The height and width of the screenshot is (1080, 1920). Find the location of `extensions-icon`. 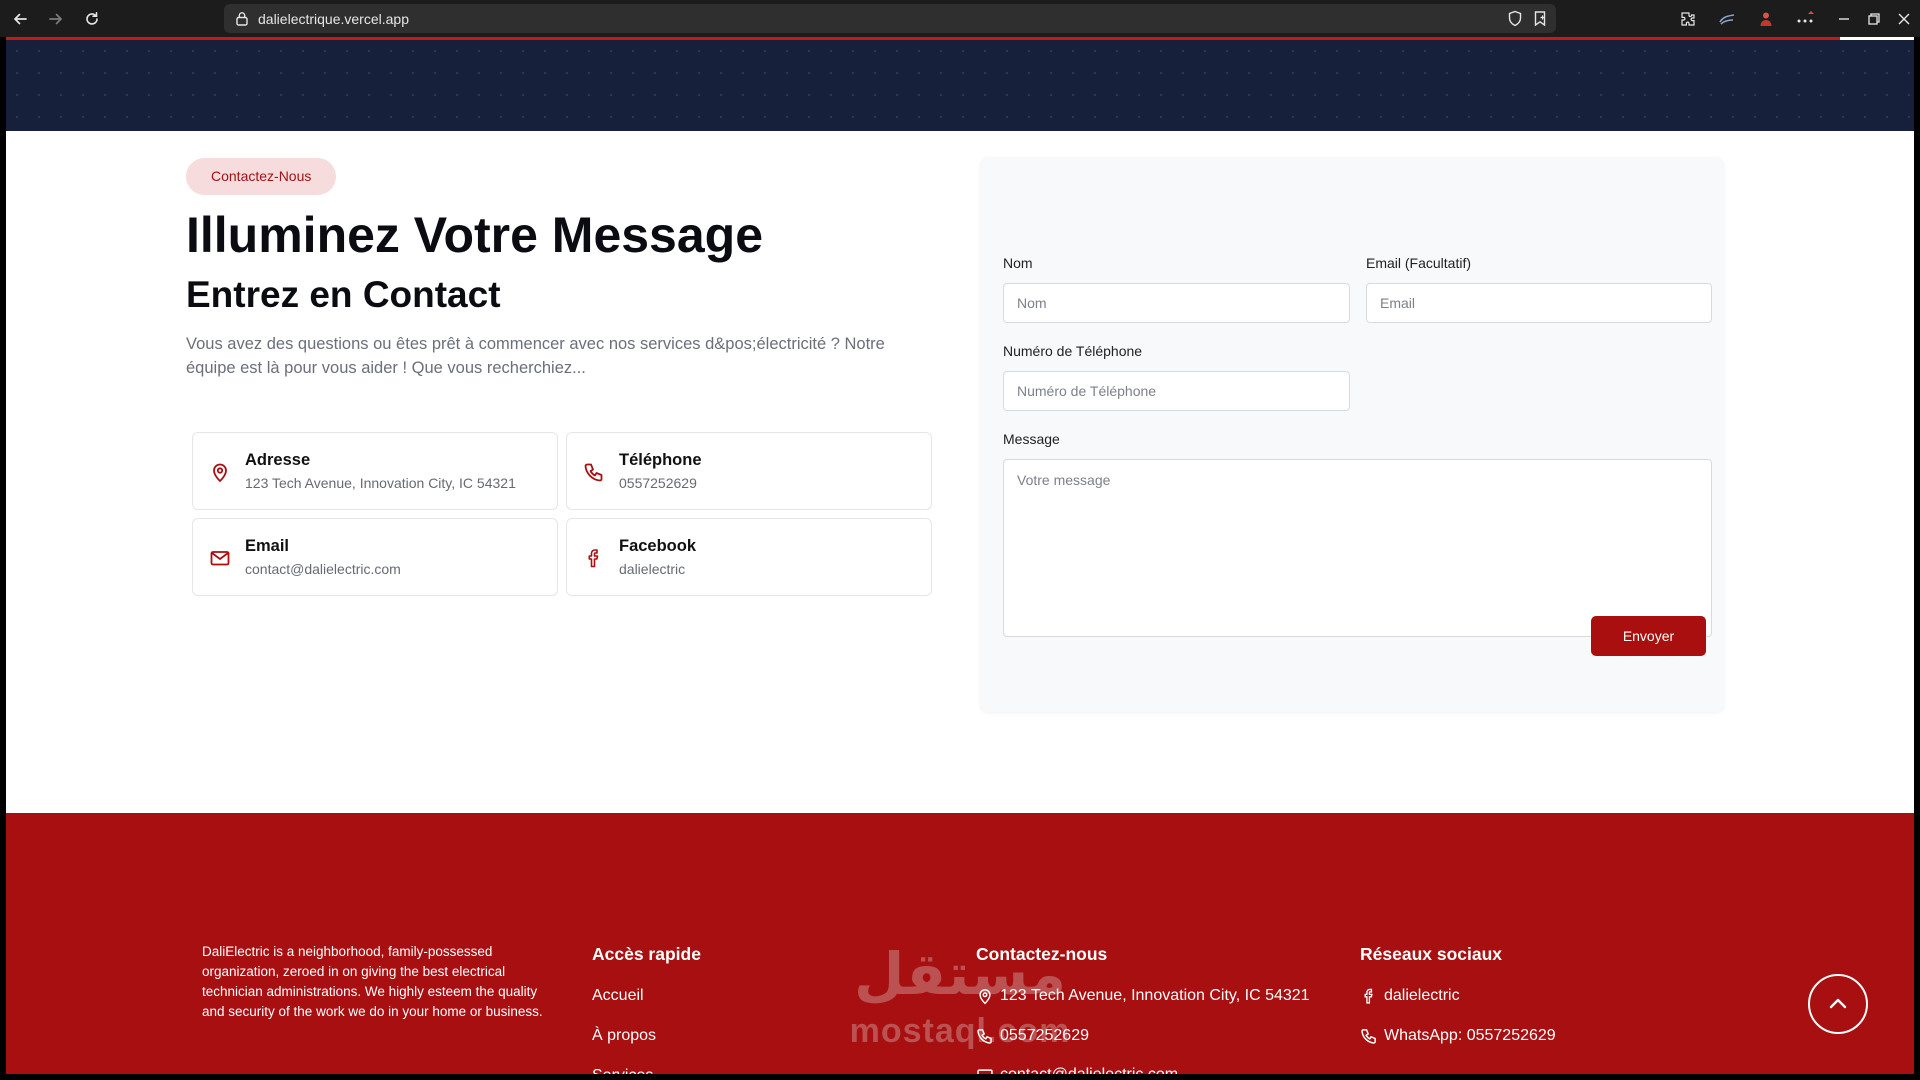

extensions-icon is located at coordinates (1688, 19).